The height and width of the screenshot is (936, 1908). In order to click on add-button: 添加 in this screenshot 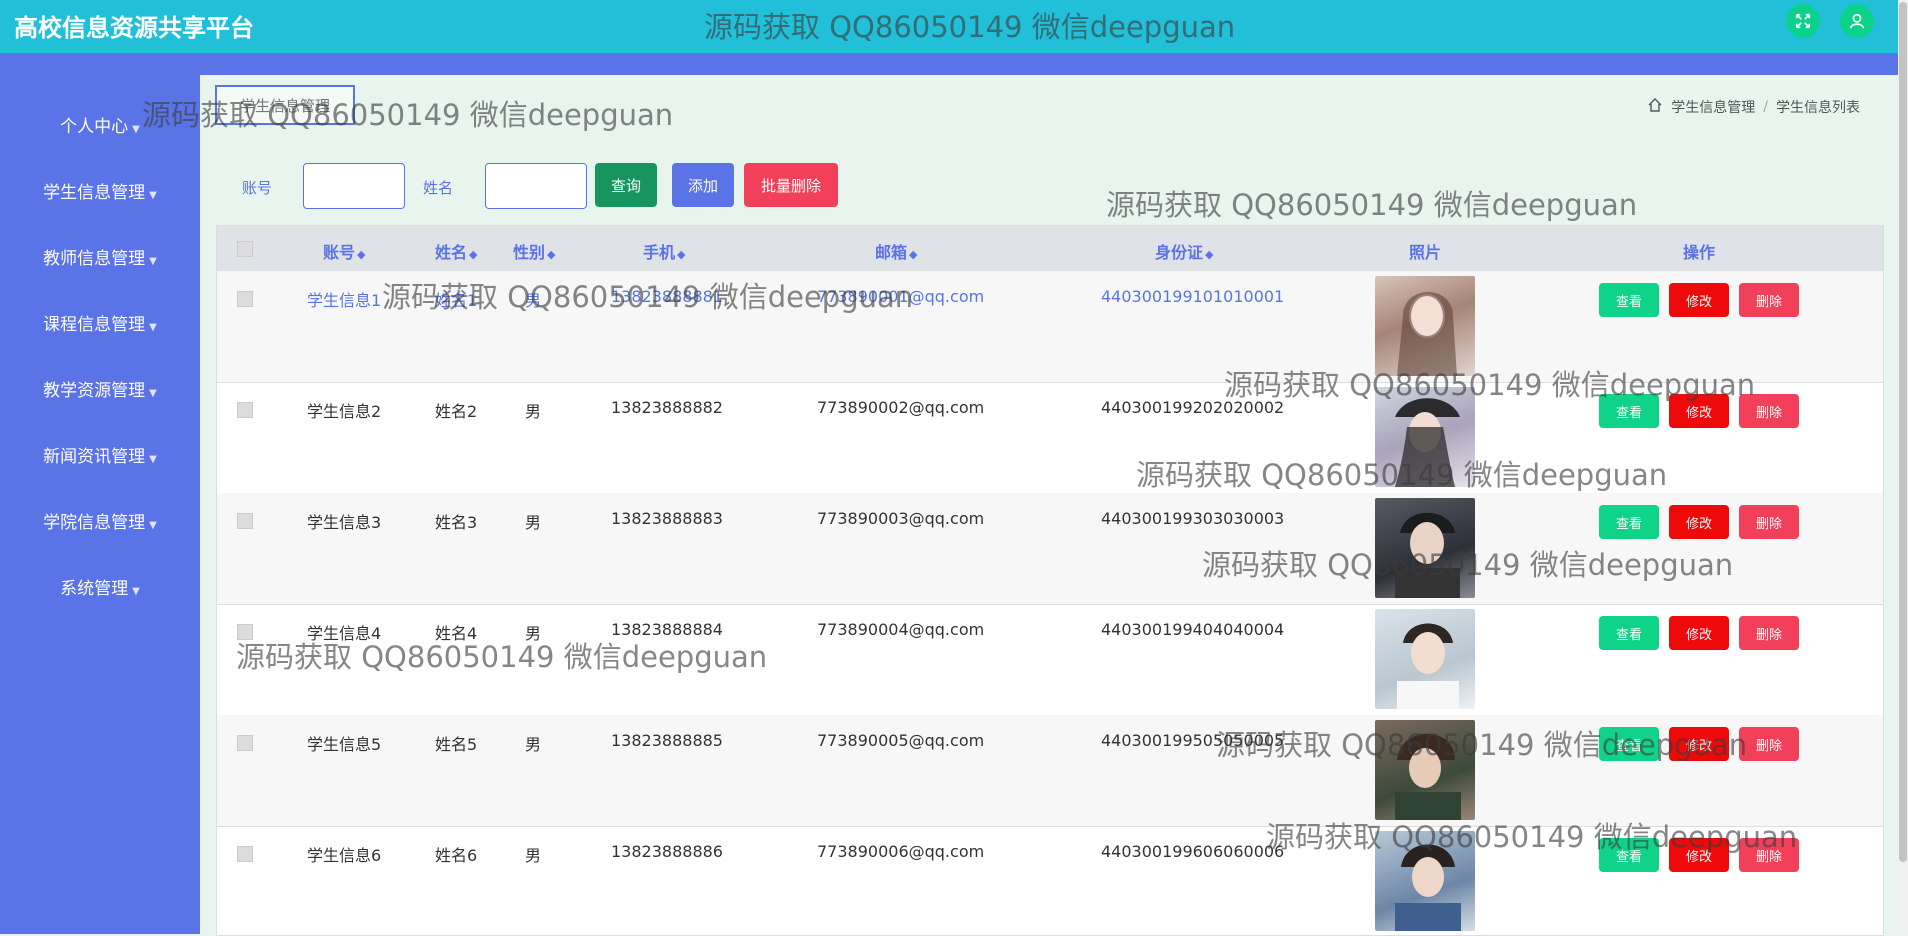, I will do `click(703, 185)`.